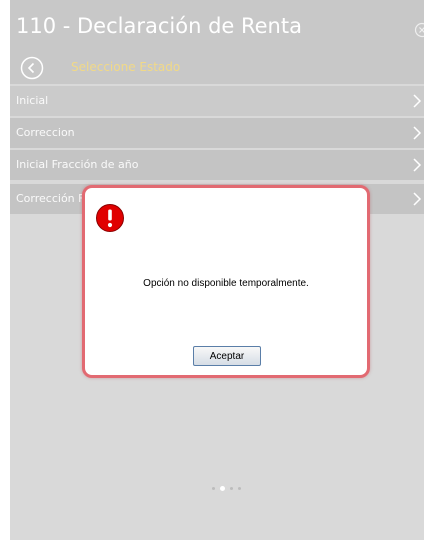  I want to click on page-title: 110 - Declaración de Renta, so click(159, 26).